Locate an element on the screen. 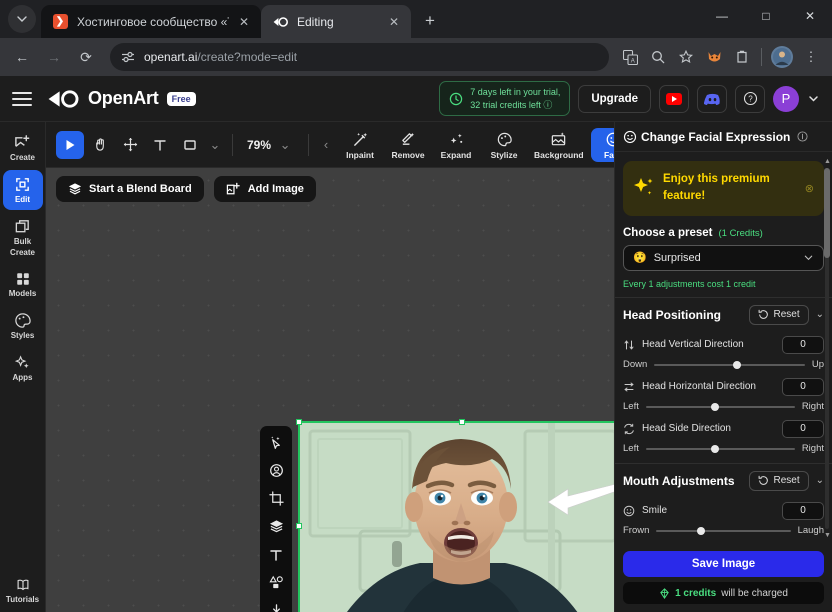 Image resolution: width=832 pixels, height=612 pixels. browser-tab-editing: Editing ✕ is located at coordinates (336, 21).